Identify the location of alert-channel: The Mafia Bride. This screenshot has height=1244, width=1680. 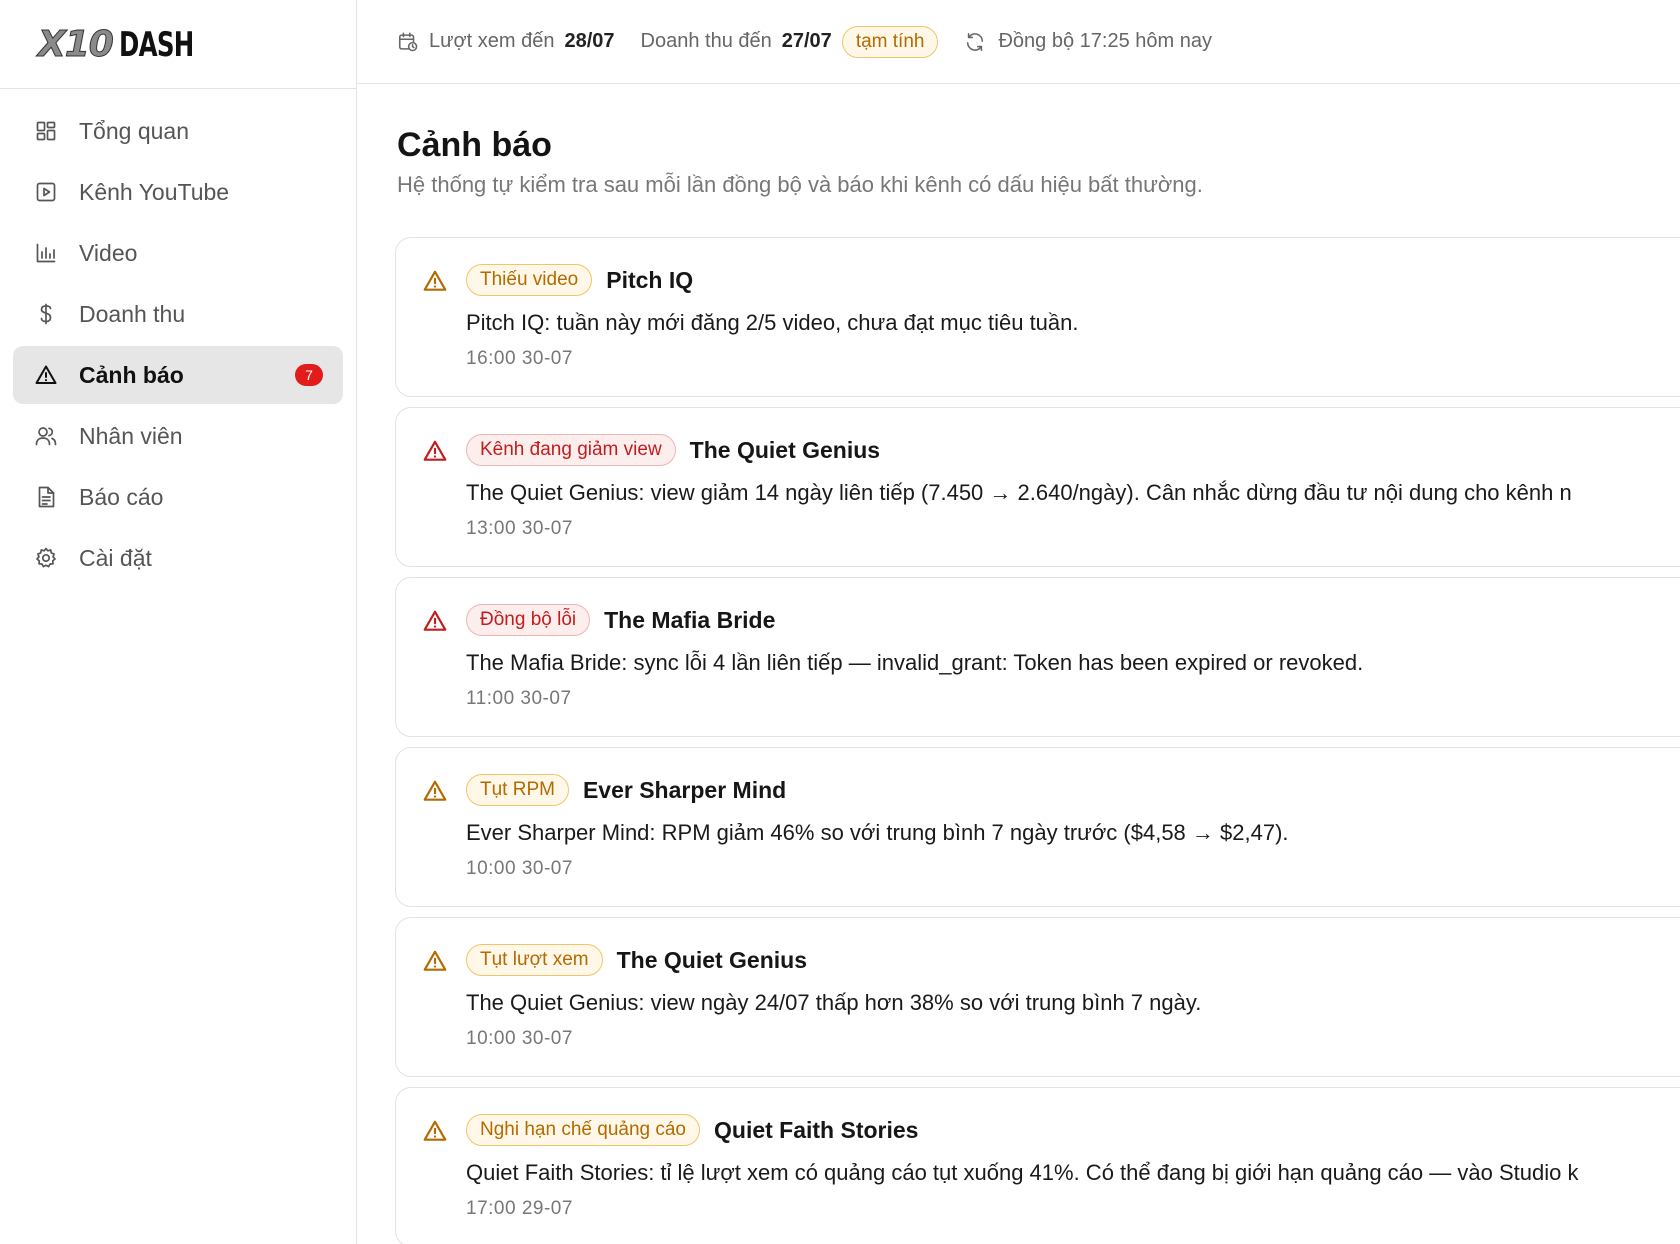
(690, 619).